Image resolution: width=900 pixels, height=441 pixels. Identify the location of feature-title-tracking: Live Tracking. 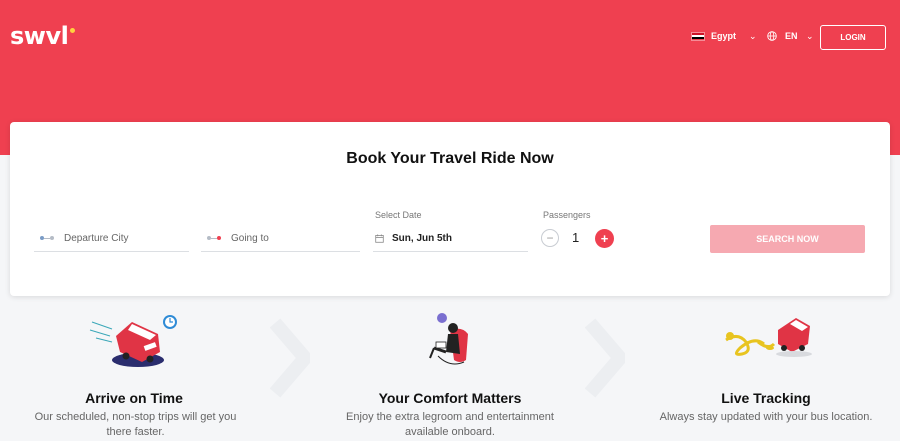
(766, 398).